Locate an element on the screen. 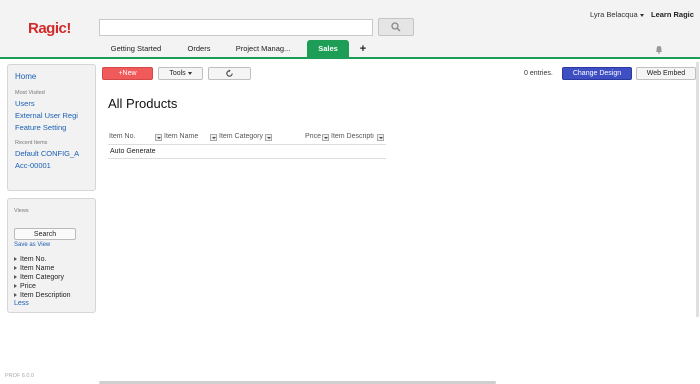  views-search-button: Search is located at coordinates (45, 234).